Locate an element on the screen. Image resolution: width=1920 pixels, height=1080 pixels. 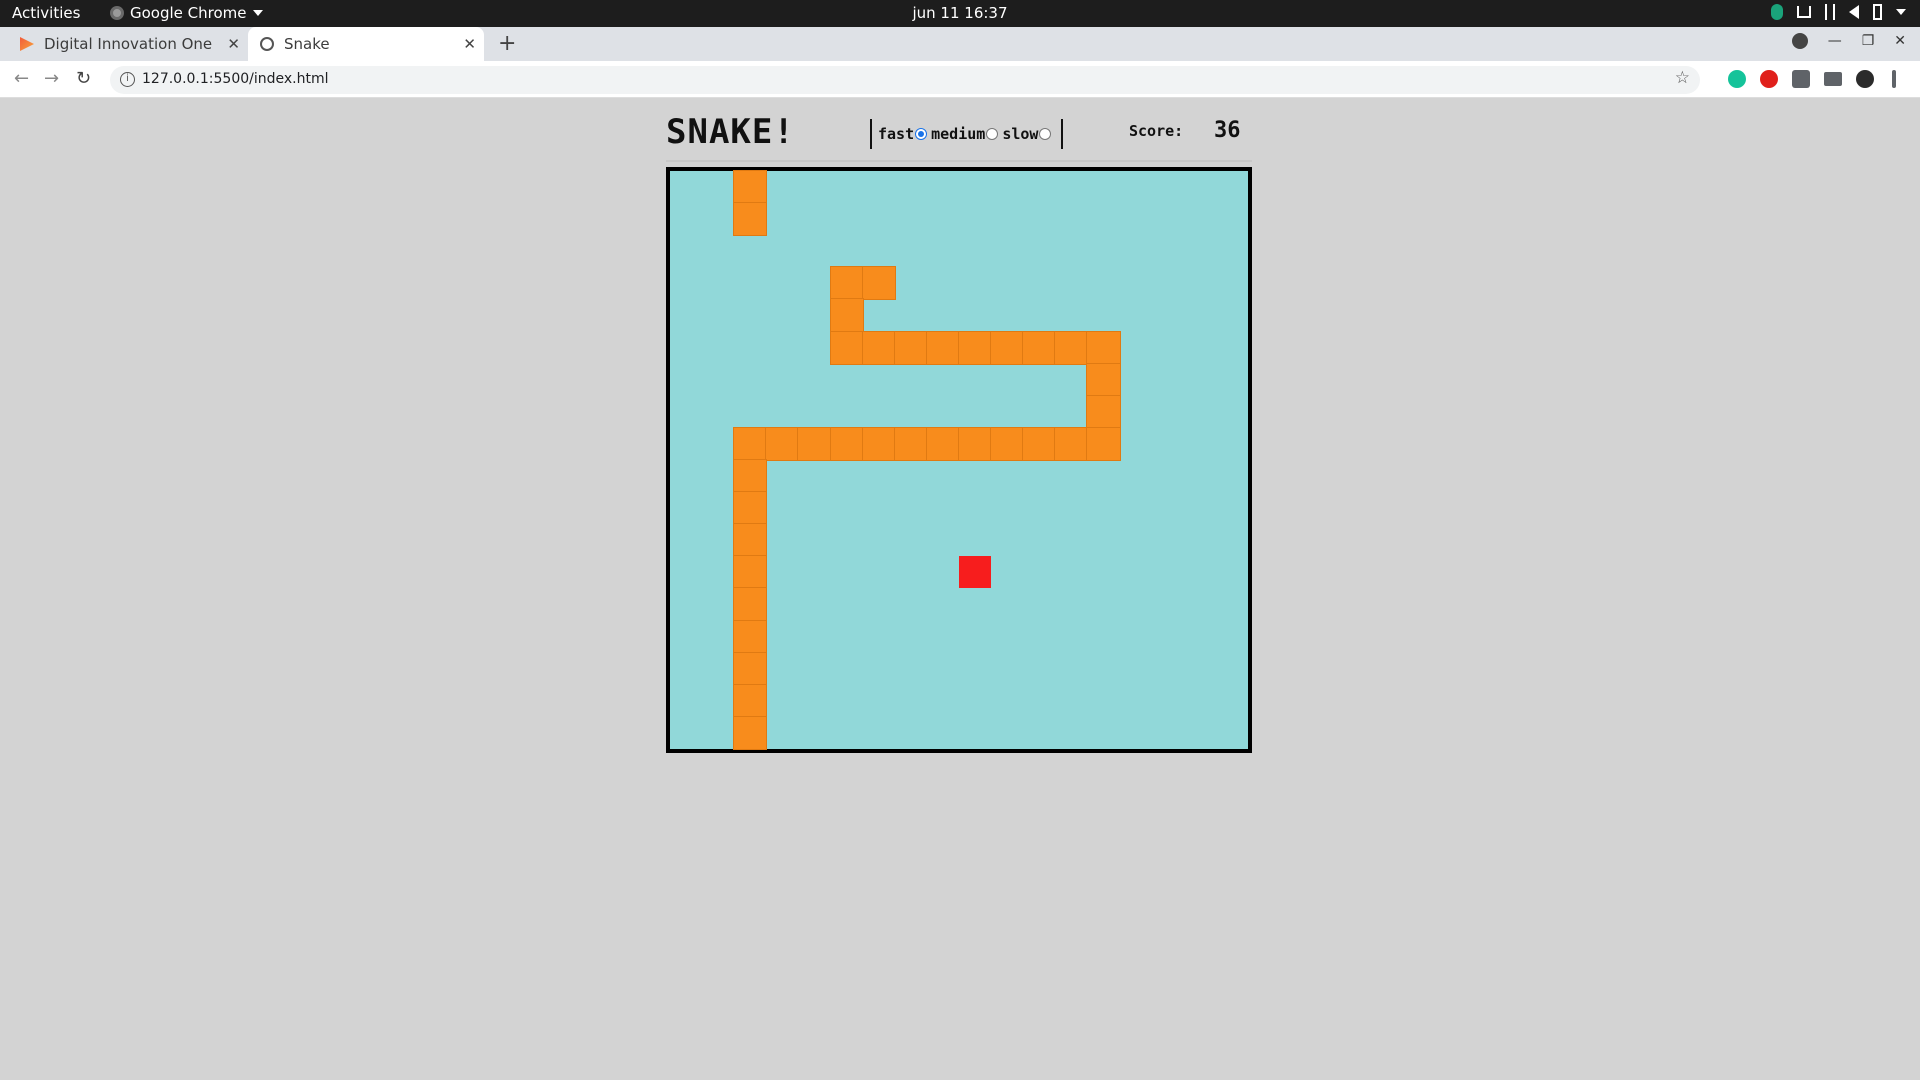
reload-icon: ↻ is located at coordinates (83, 78).